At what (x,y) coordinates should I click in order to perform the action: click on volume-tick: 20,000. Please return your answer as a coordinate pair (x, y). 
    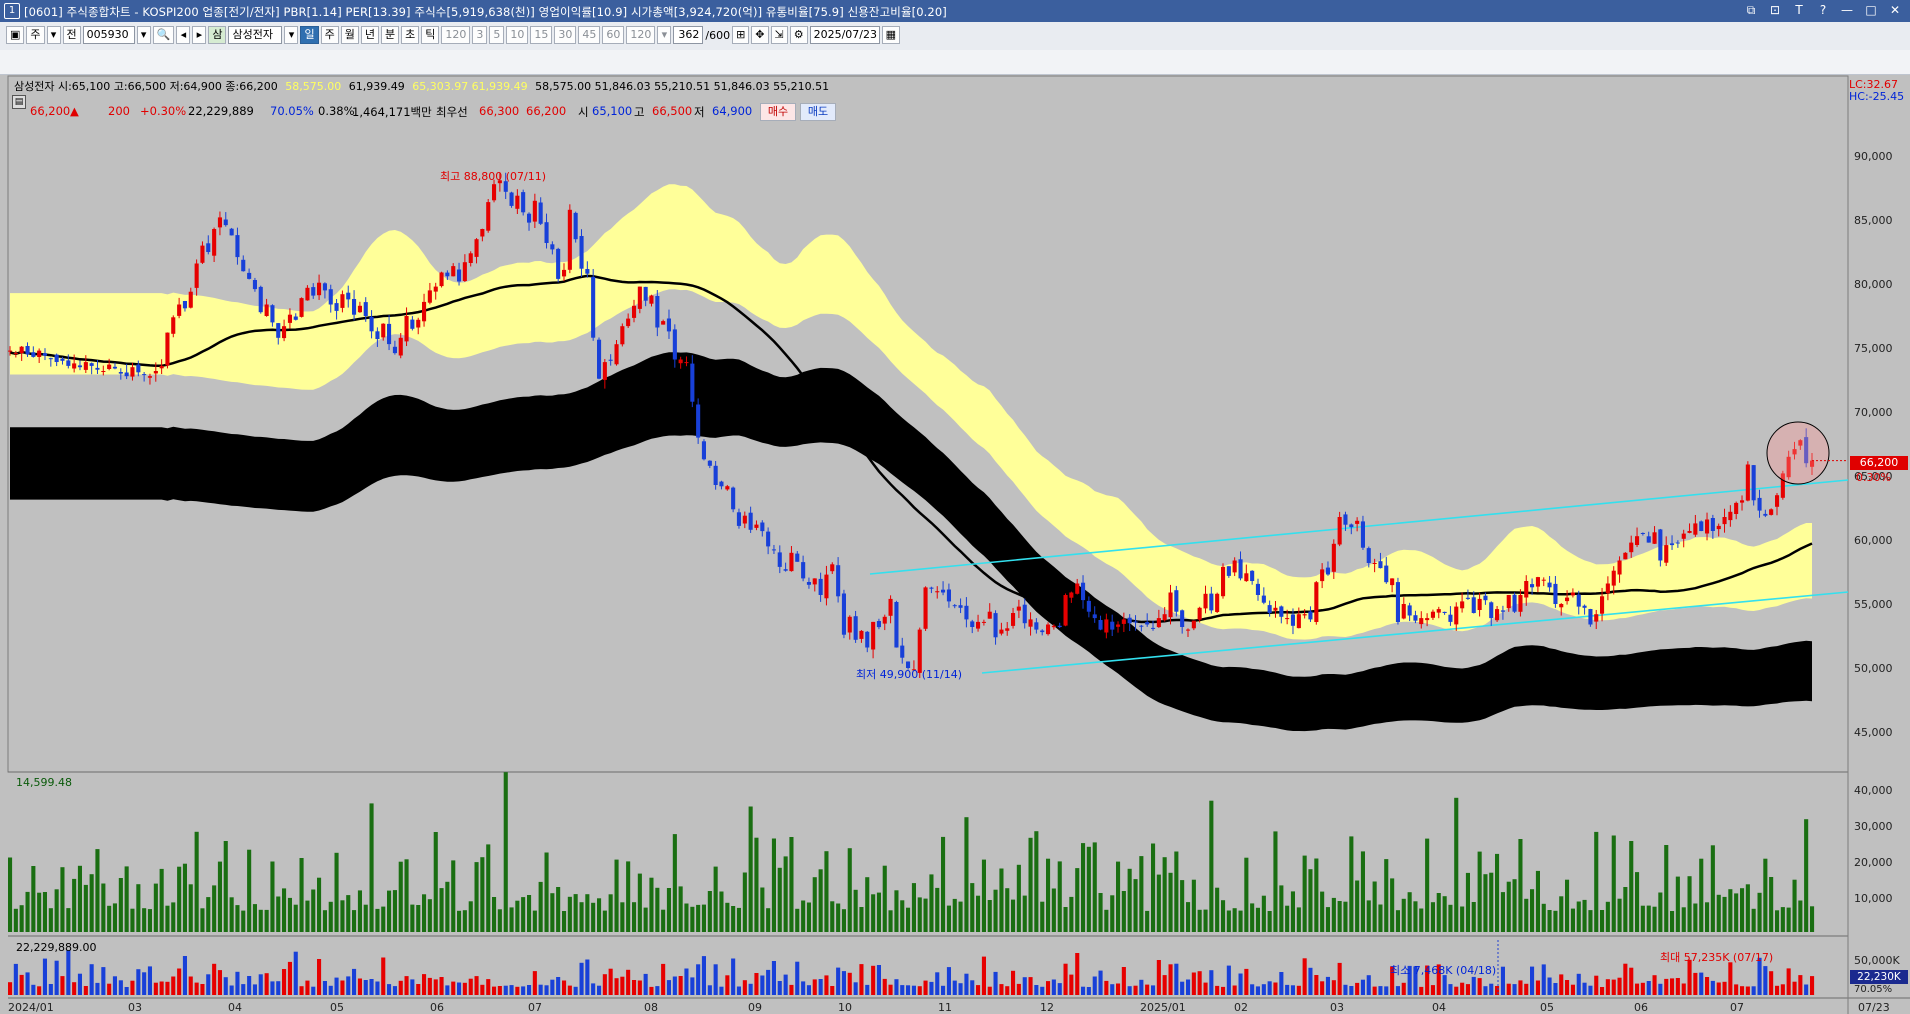
    Looking at the image, I should click on (1873, 862).